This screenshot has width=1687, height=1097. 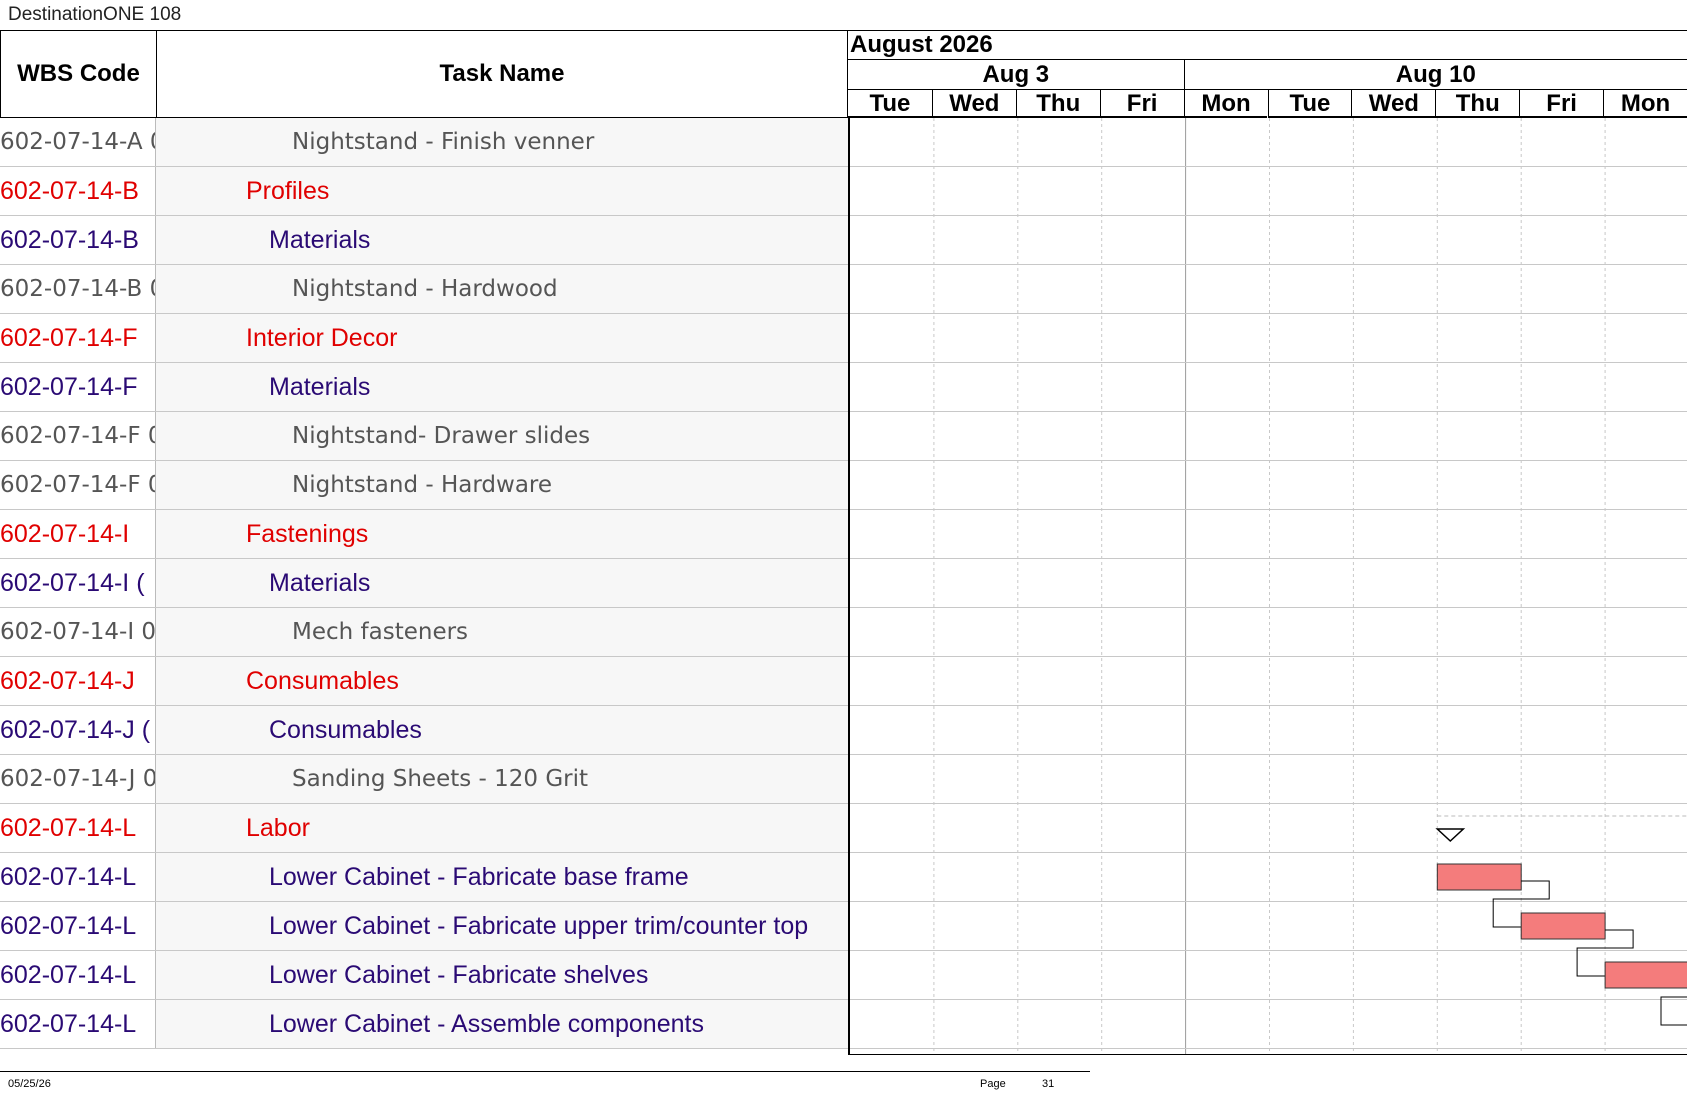 I want to click on wbs-code-cell: 602-07-14-I, so click(x=78, y=534).